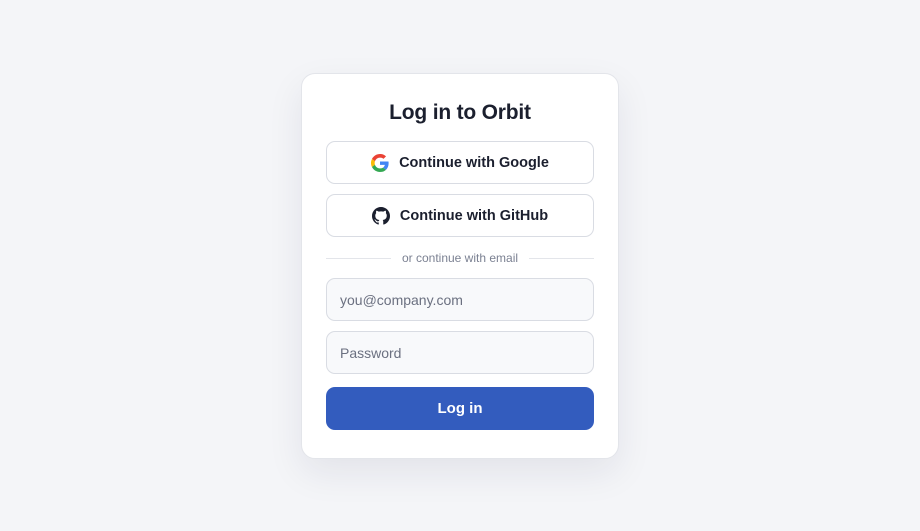 The height and width of the screenshot is (531, 920). What do you see at coordinates (380, 162) in the screenshot?
I see `google-logo-icon` at bounding box center [380, 162].